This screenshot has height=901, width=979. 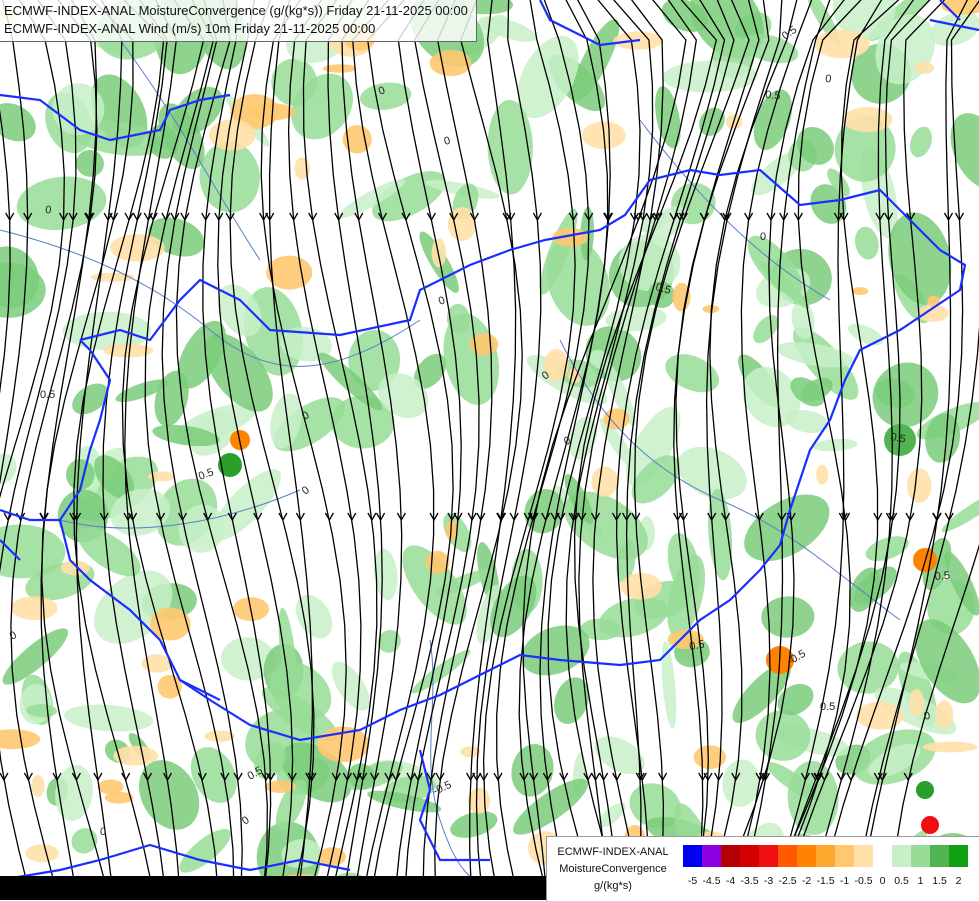 I want to click on legend-tick-label: 2, so click(x=959, y=881).